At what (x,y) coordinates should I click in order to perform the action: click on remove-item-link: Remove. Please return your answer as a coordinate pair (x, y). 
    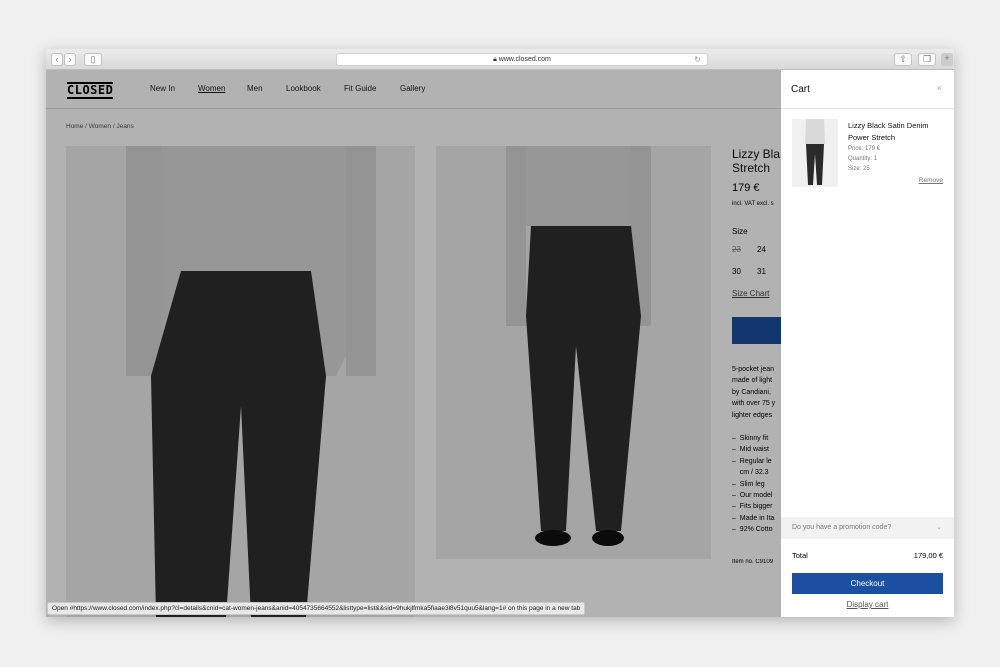
    Looking at the image, I should click on (931, 180).